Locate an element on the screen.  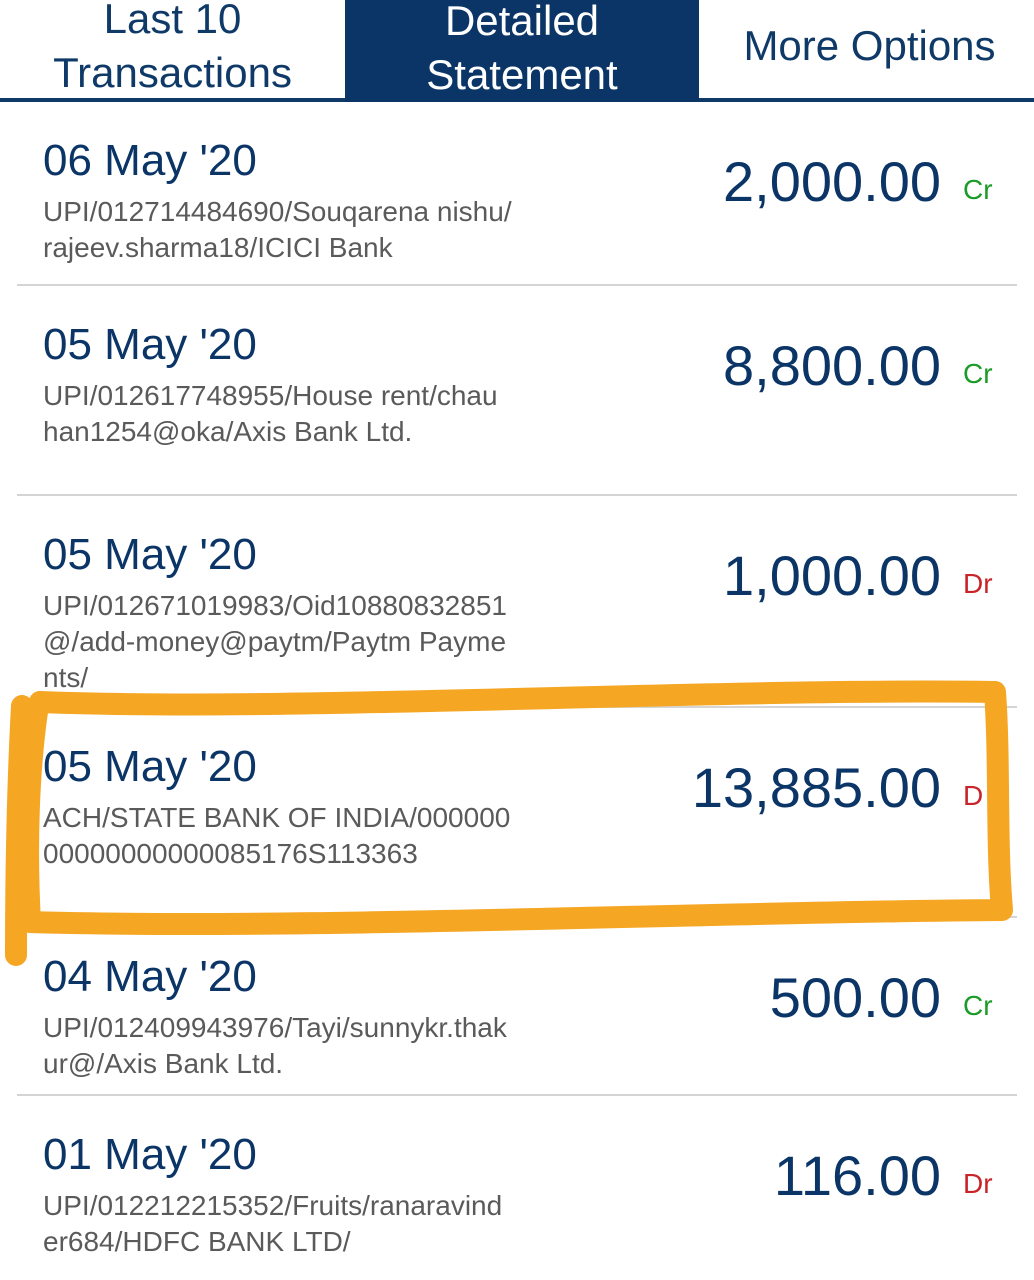
transaction-type-badge: D is located at coordinates (973, 795).